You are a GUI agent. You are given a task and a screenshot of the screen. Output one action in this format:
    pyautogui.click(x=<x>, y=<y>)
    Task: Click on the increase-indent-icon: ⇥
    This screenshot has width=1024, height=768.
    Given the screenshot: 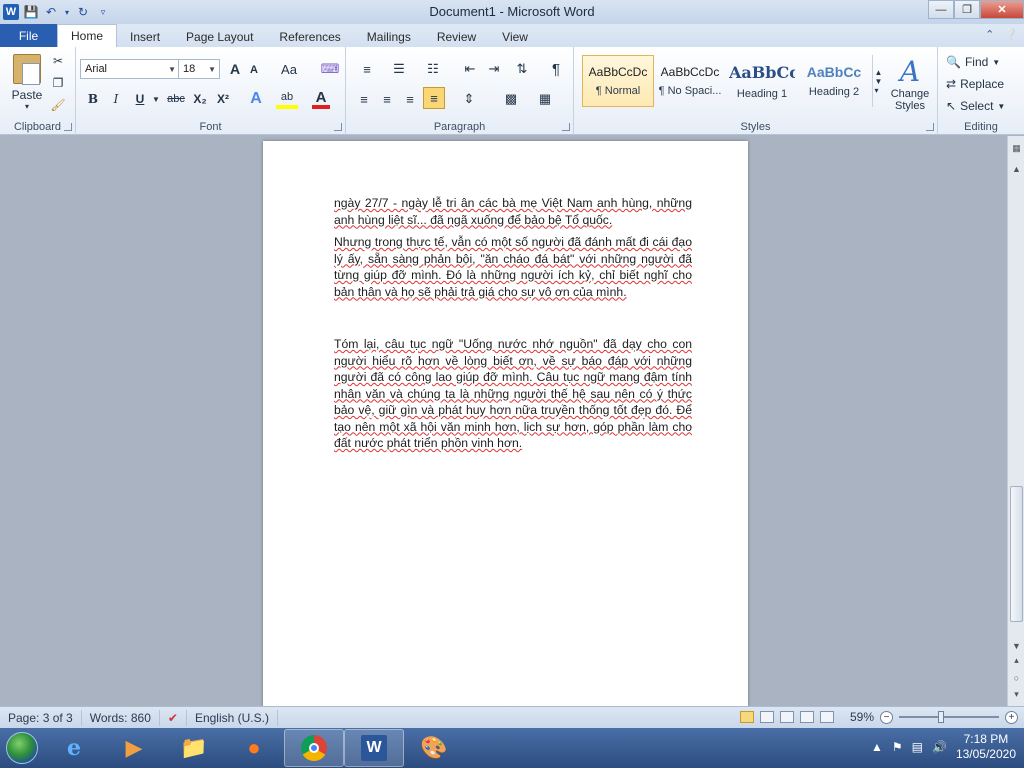 What is the action you would take?
    pyautogui.click(x=494, y=69)
    